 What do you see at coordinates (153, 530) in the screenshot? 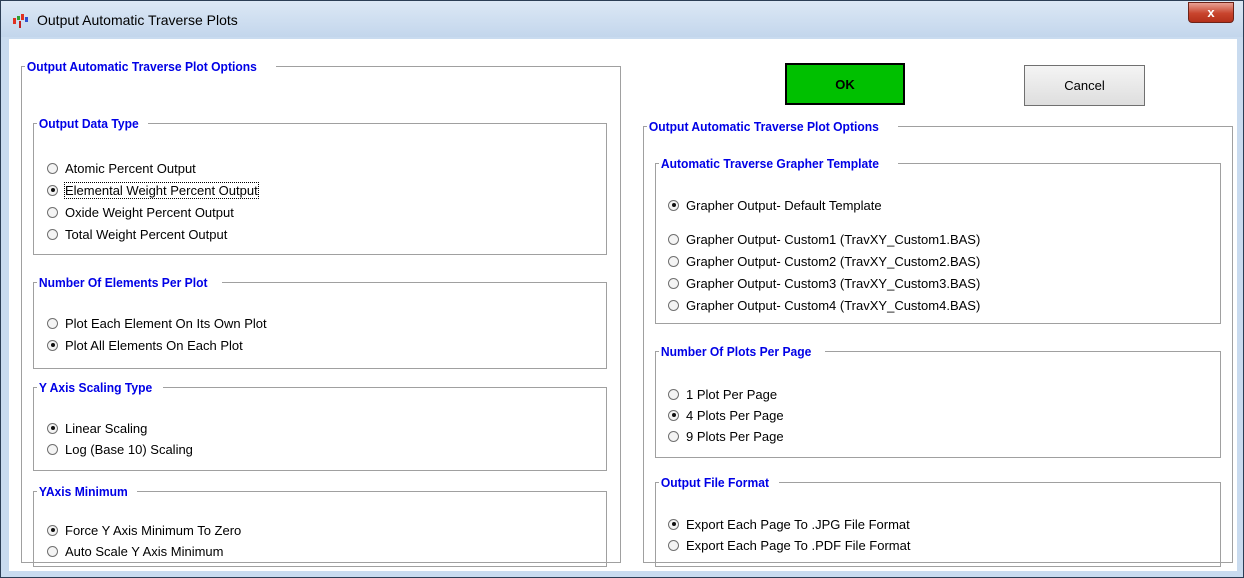
I see `radio-label: Force Y Axis Minimum To Zero` at bounding box center [153, 530].